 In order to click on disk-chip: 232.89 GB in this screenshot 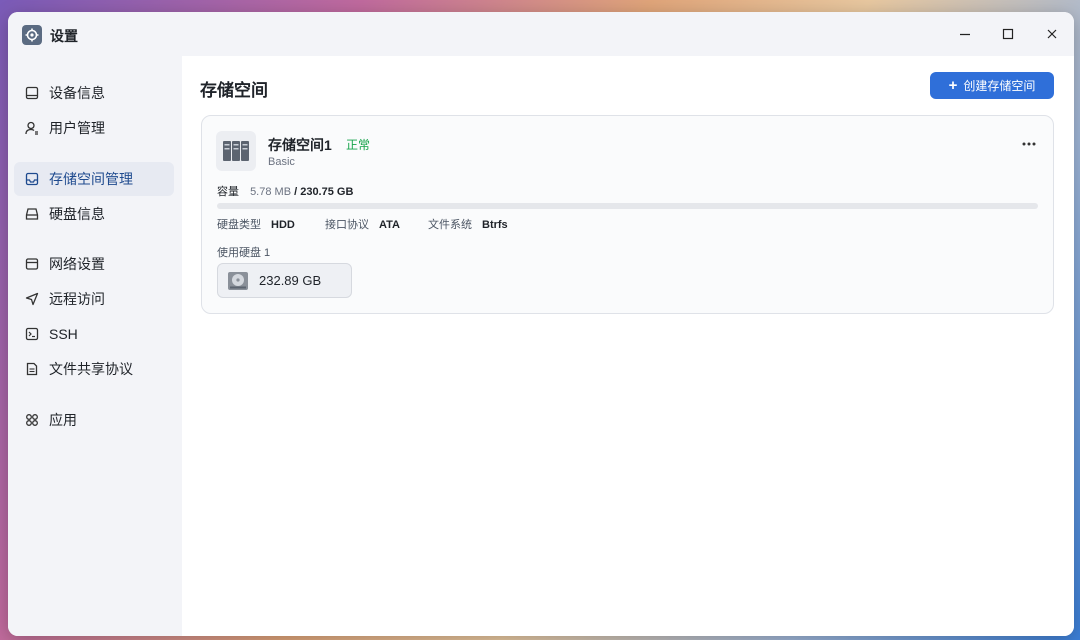, I will do `click(284, 280)`.